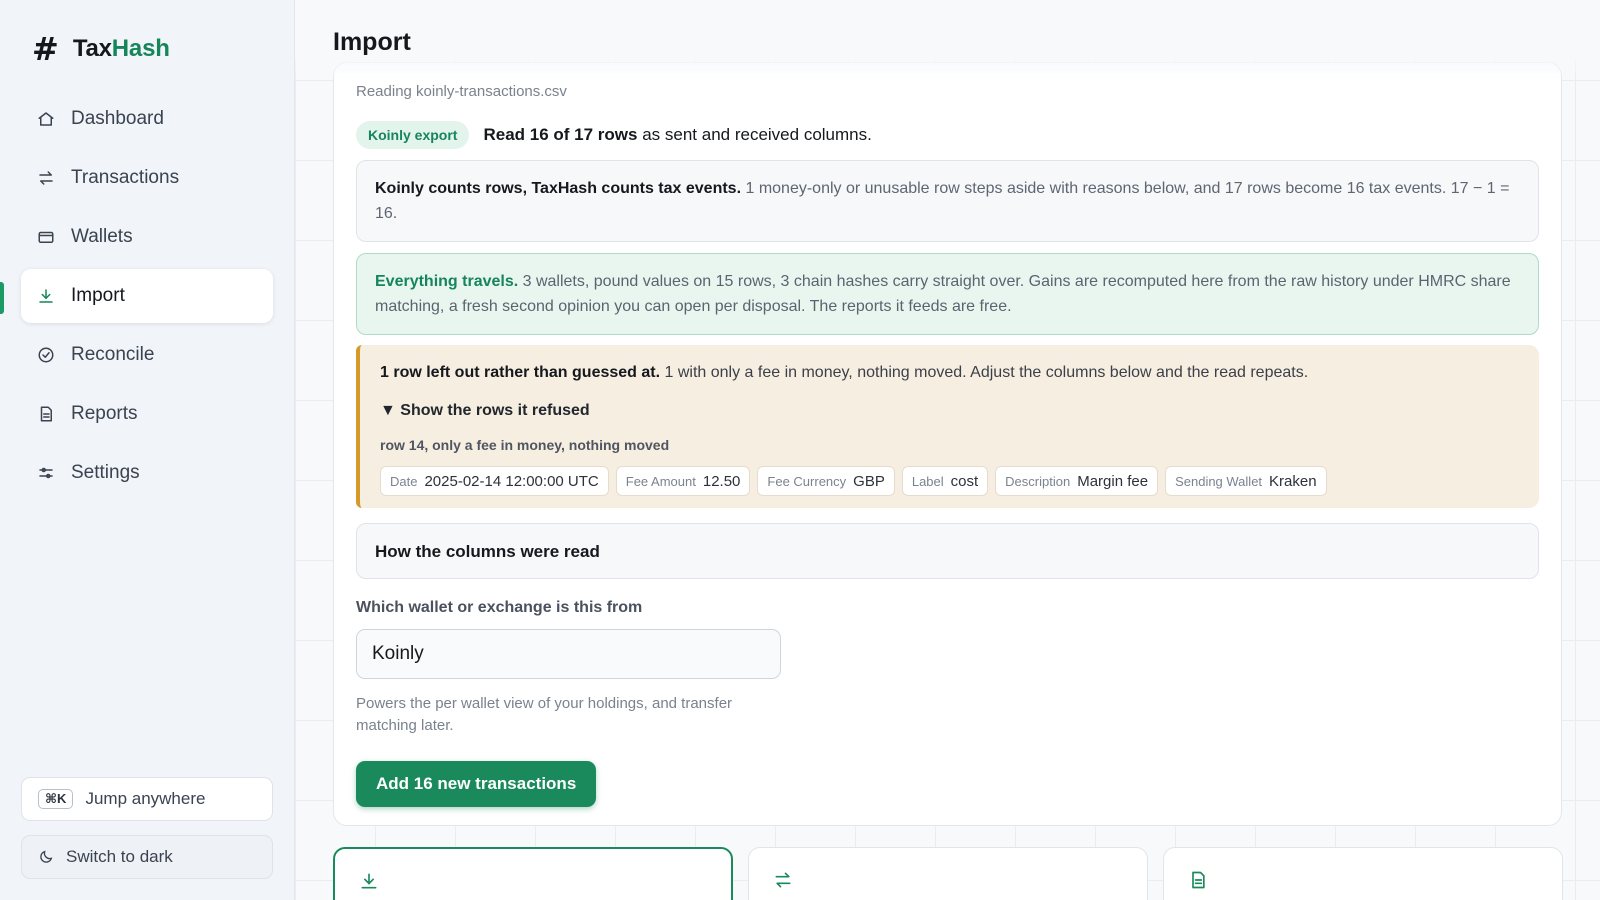  What do you see at coordinates (2, 298) in the screenshot?
I see `active-indicator` at bounding box center [2, 298].